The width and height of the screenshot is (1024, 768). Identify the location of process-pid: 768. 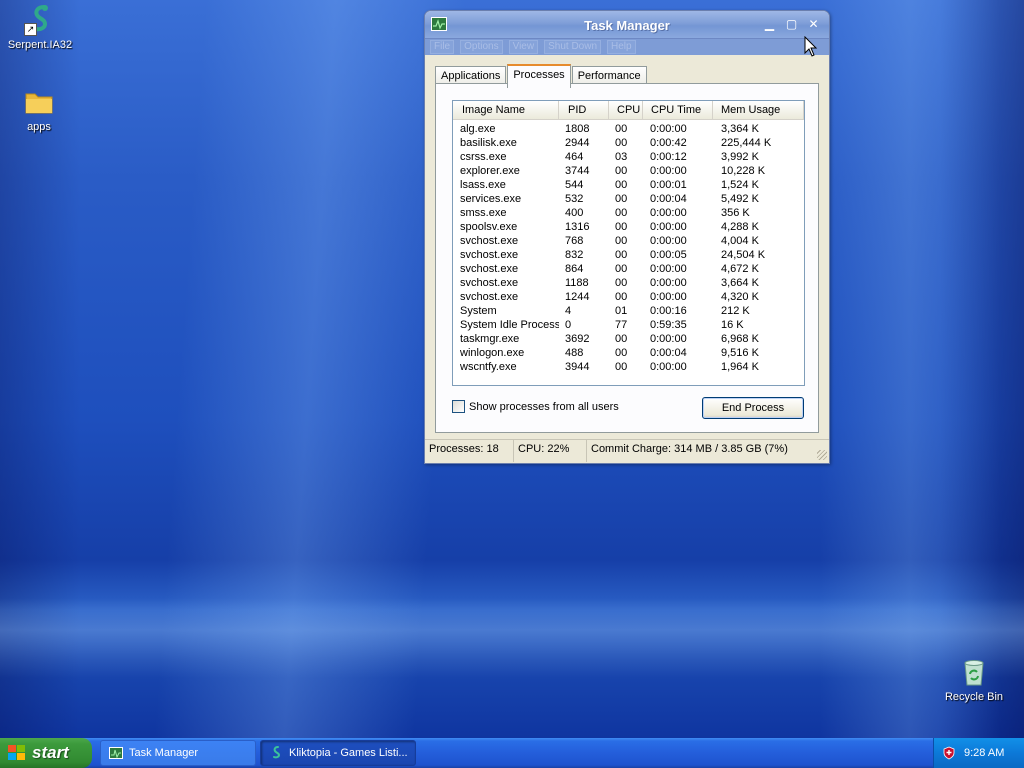
(574, 241).